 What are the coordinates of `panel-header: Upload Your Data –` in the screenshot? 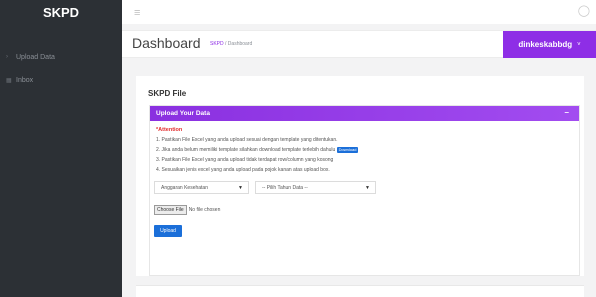 It's located at (364, 113).